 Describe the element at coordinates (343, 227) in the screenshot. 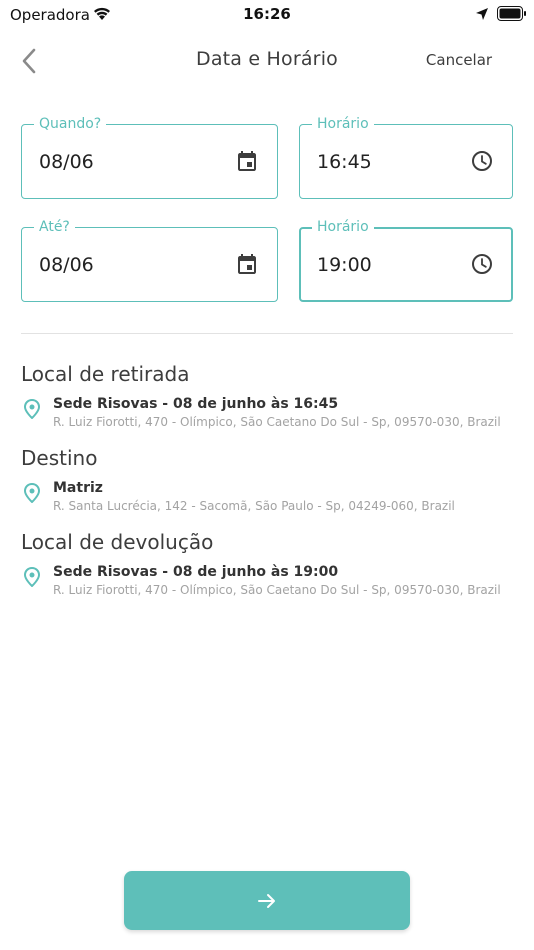

I see `end-time-label: Horário` at that location.